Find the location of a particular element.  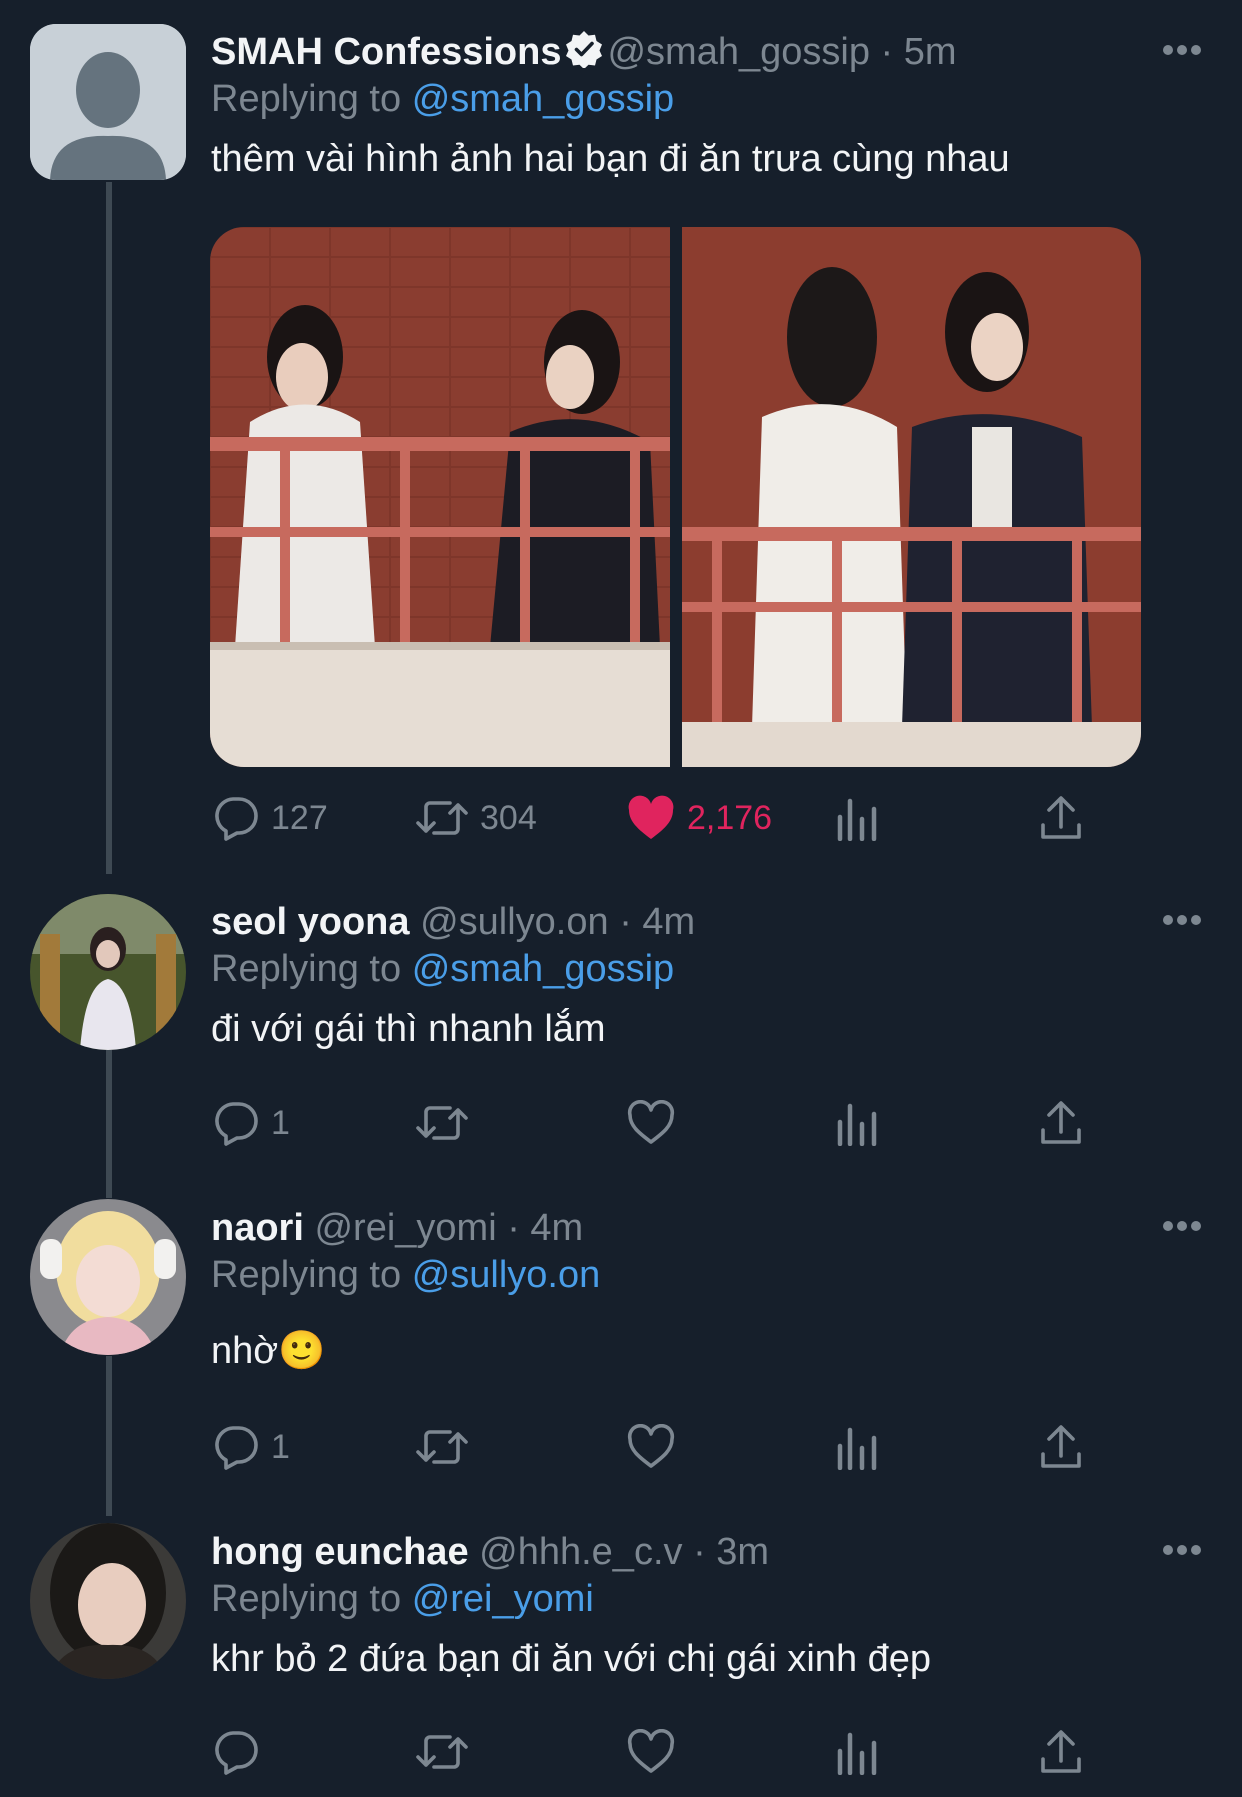

default-avatar-icon is located at coordinates (108, 102).